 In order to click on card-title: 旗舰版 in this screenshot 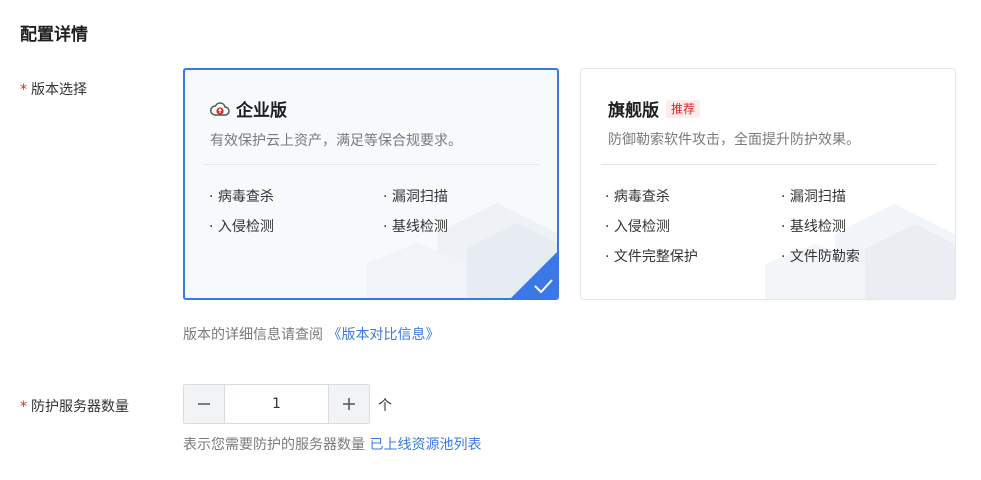, I will do `click(633, 111)`.